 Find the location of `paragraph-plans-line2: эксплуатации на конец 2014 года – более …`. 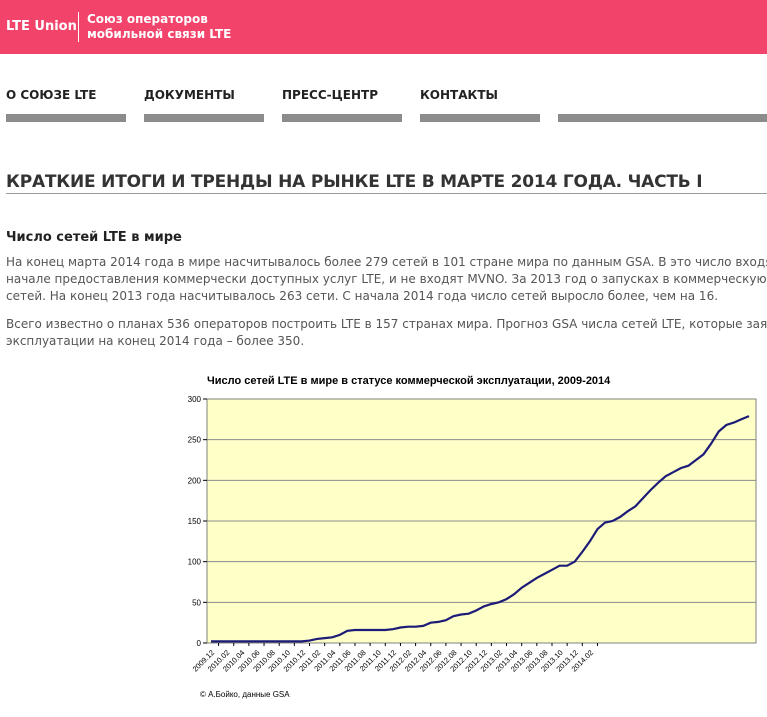

paragraph-plans-line2: эксплуатации на конец 2014 года – более … is located at coordinates (155, 341).